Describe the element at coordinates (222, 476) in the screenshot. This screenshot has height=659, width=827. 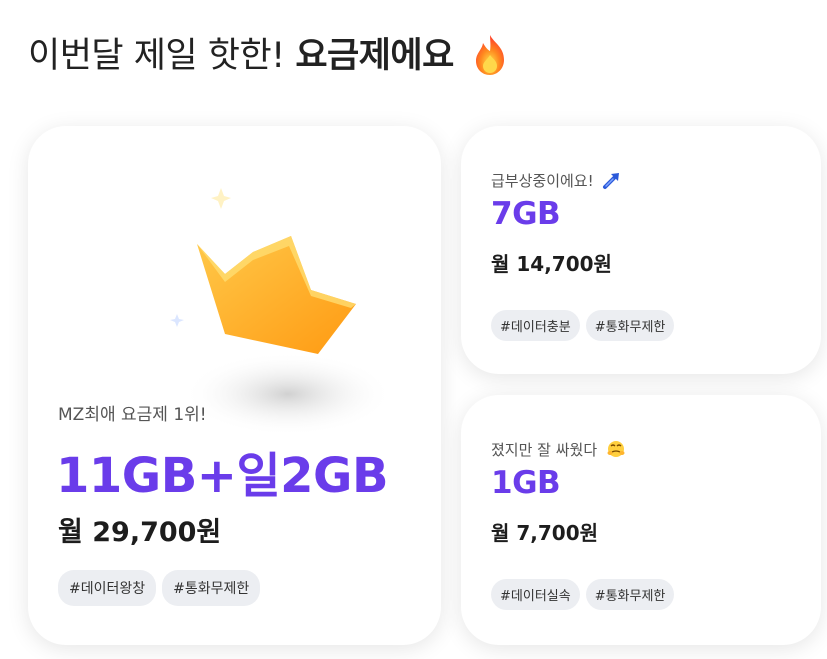
I see `plan-data-amount: 11GB+일2GB` at that location.